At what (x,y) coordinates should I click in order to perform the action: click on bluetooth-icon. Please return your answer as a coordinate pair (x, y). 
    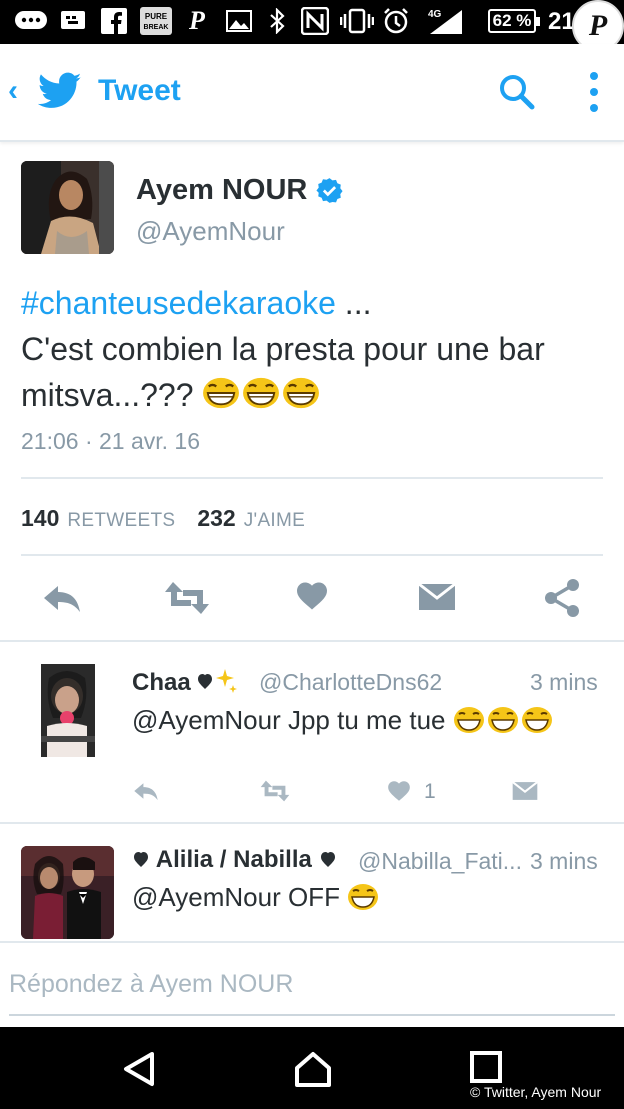
    Looking at the image, I should click on (277, 21).